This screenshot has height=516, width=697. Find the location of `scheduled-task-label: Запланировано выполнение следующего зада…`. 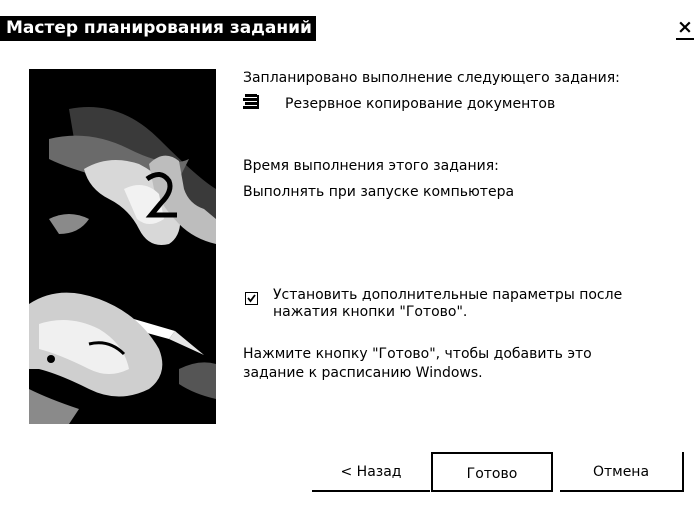

scheduled-task-label: Запланировано выполнение следующего зада… is located at coordinates (431, 78).